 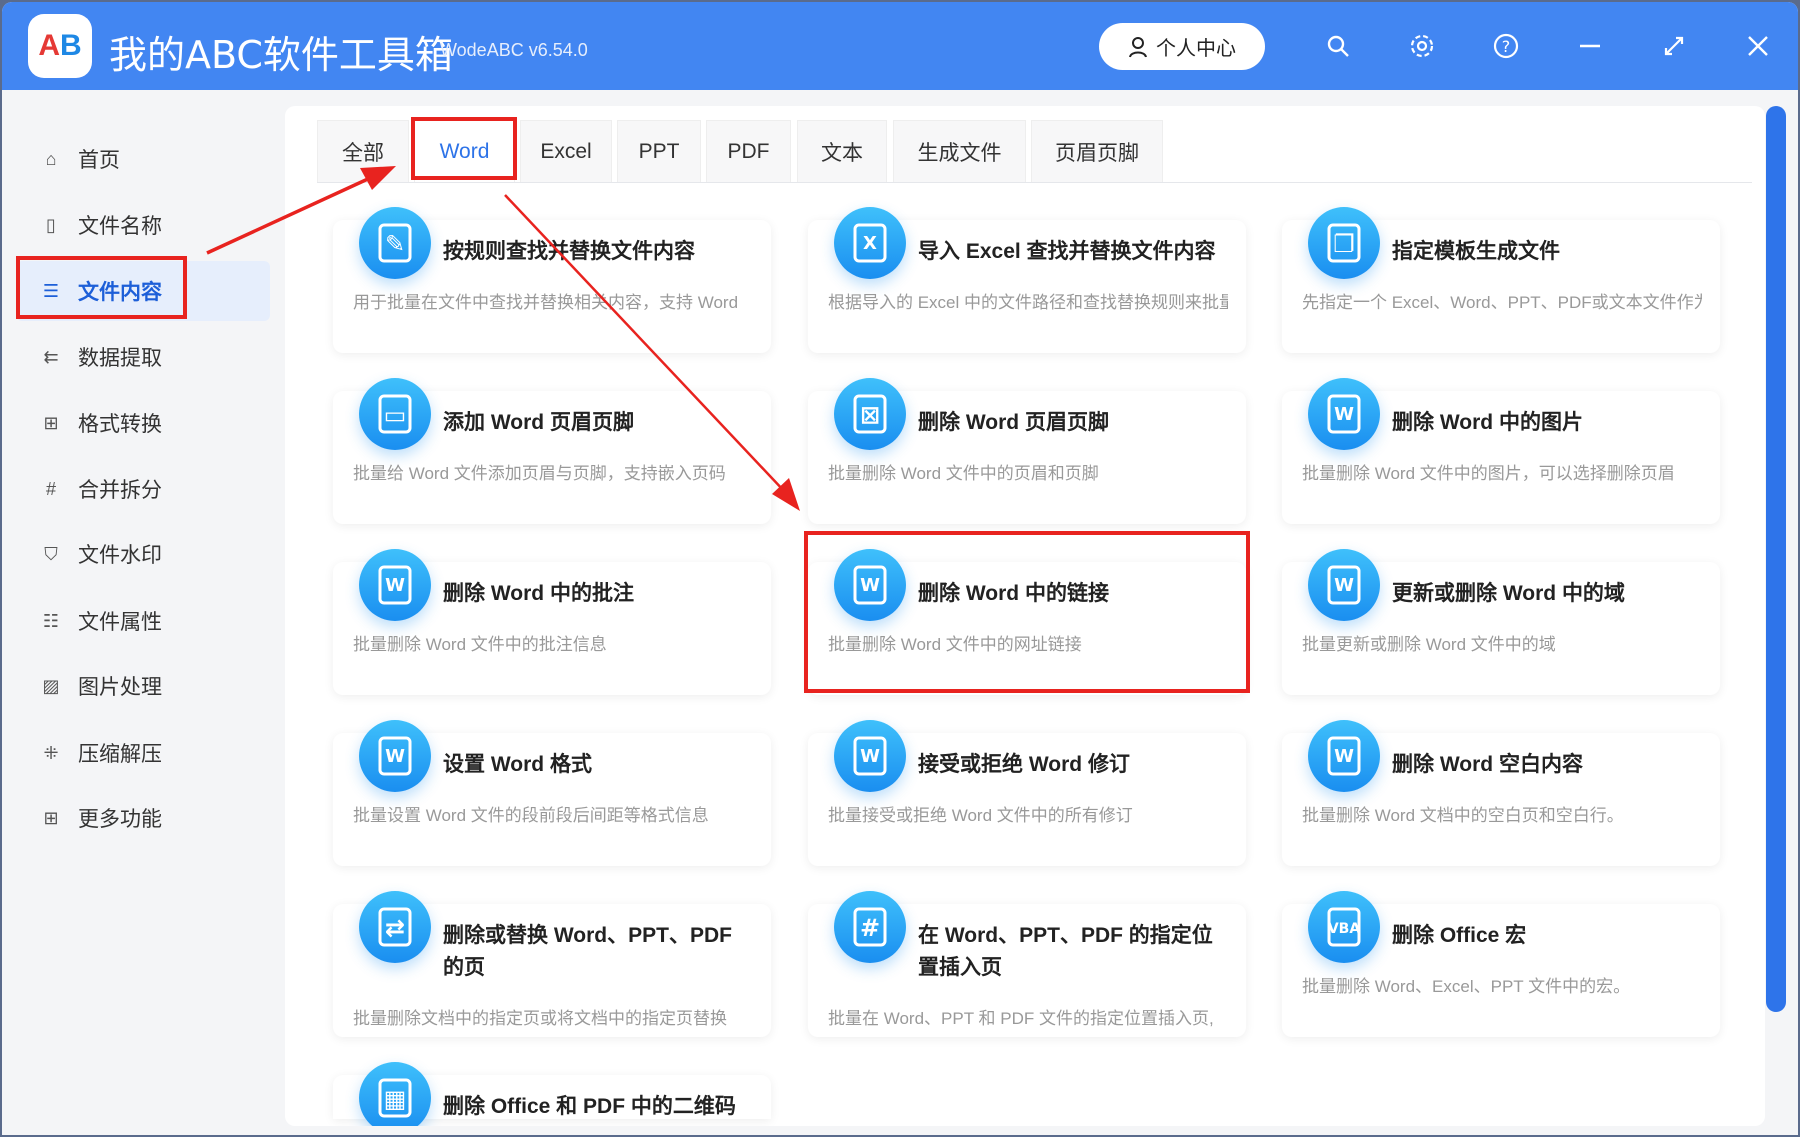 I want to click on sidebar-item-icon: ⁜, so click(x=51, y=752).